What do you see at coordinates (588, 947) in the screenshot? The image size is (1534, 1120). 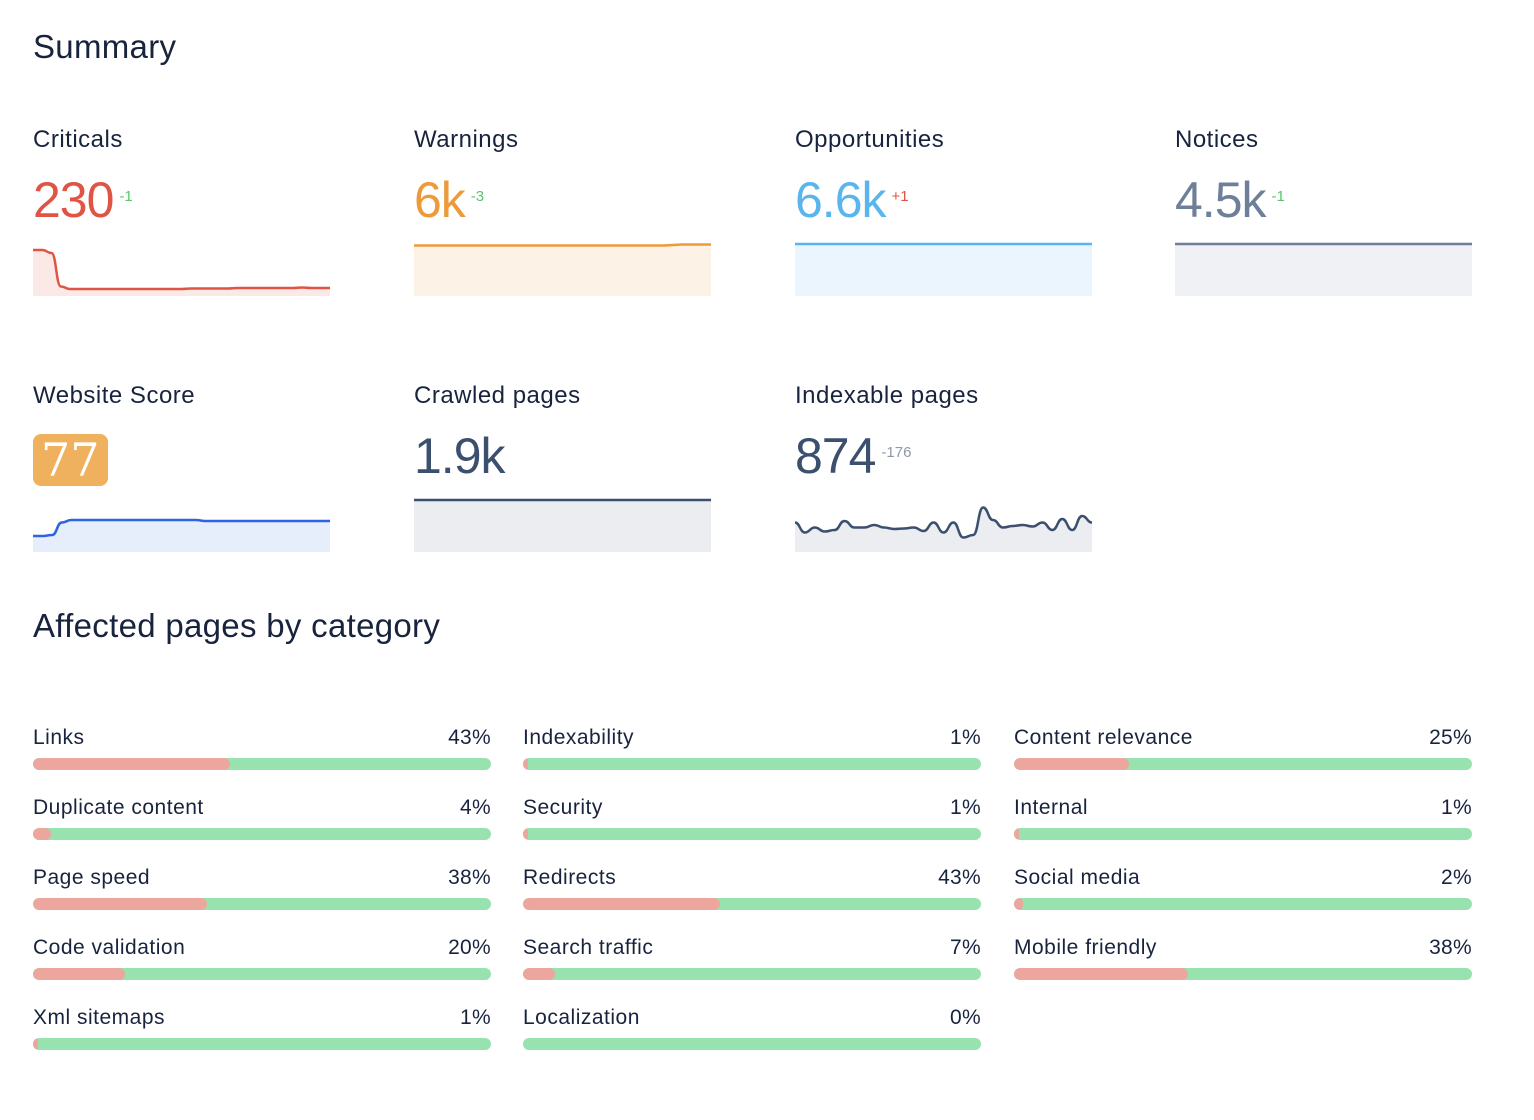 I see `category-label: Search traffic` at bounding box center [588, 947].